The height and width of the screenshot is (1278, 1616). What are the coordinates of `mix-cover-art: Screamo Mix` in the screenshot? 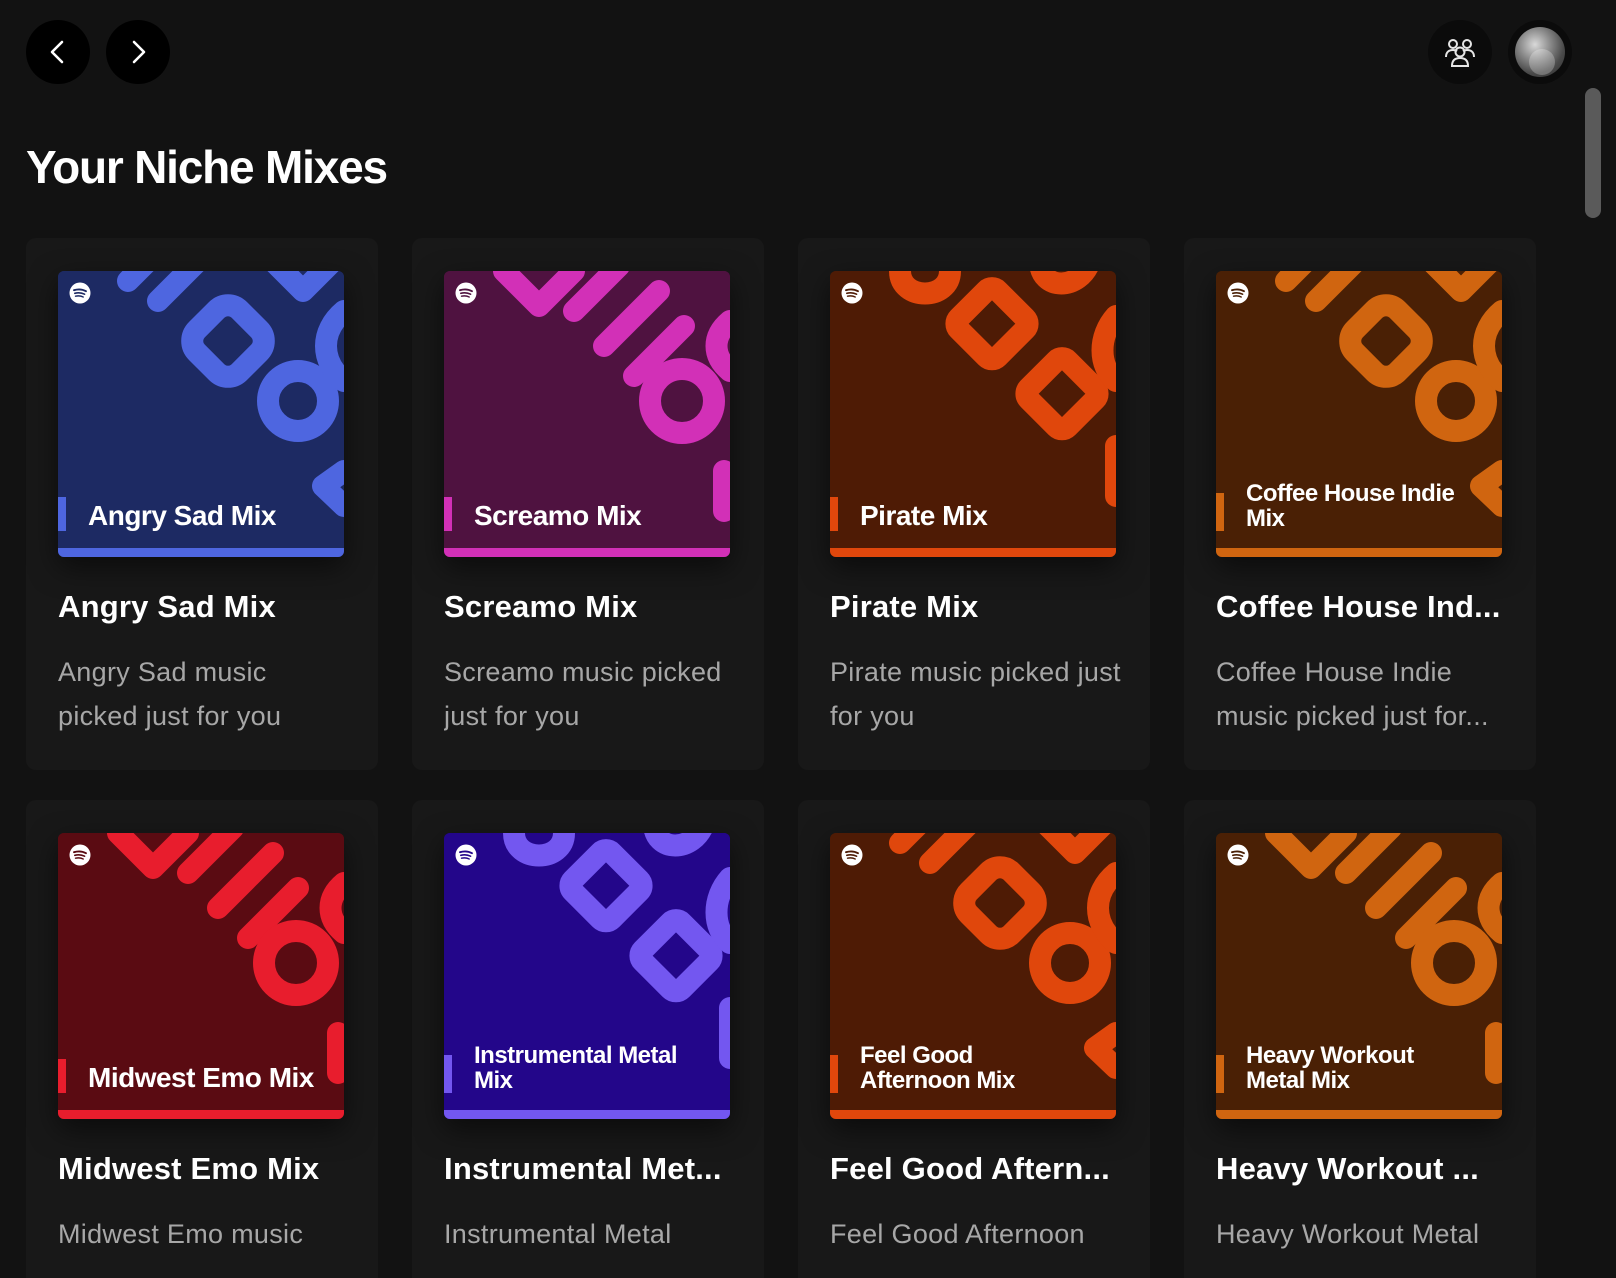 It's located at (587, 414).